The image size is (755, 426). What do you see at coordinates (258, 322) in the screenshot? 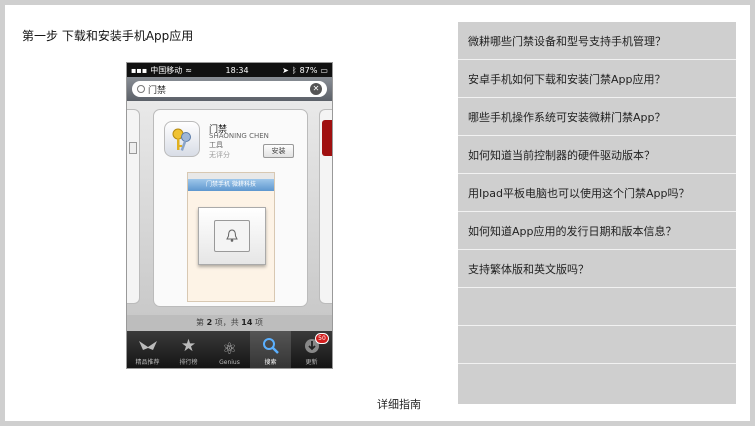
I see `pagination-suffix: 项` at bounding box center [258, 322].